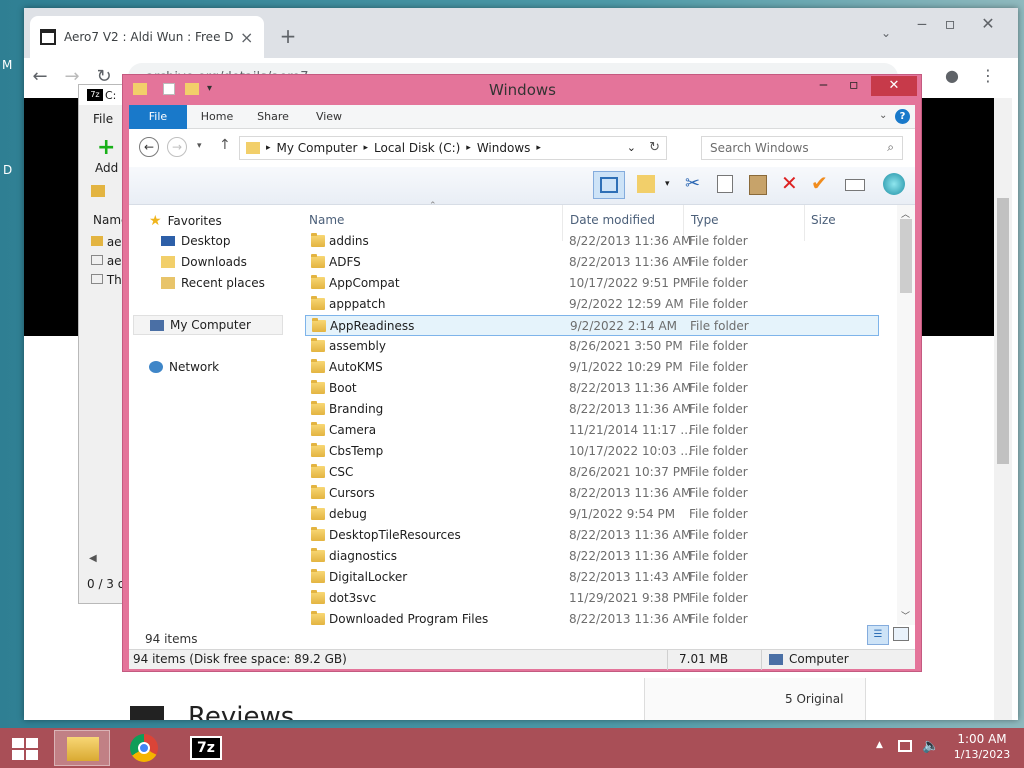 The height and width of the screenshot is (768, 1024). Describe the element at coordinates (168, 262) in the screenshot. I see `downloads-folder-icon` at that location.